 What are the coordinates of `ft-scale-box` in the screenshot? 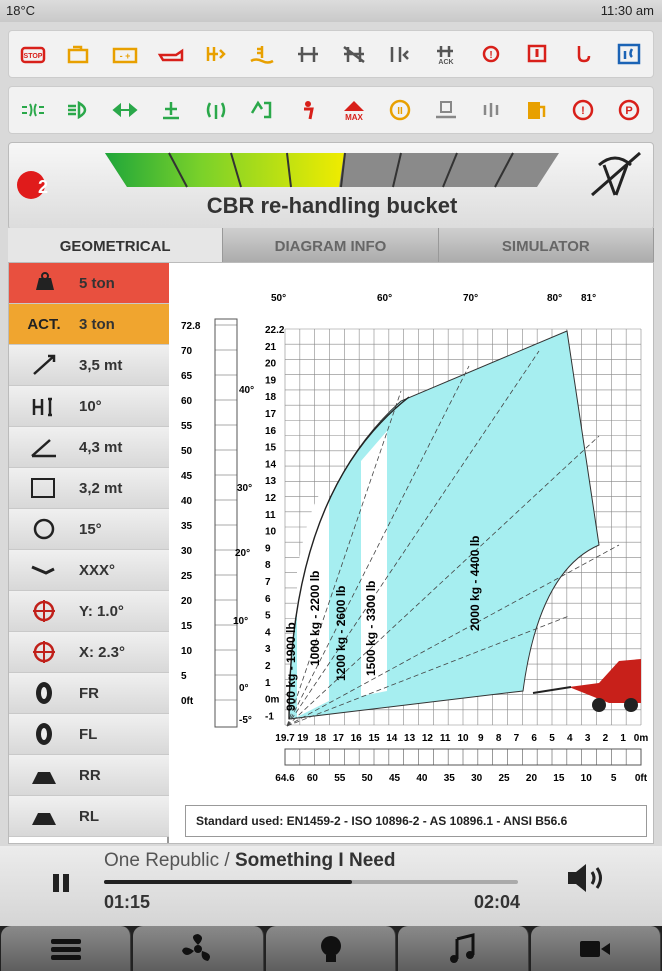 It's located at (226, 523).